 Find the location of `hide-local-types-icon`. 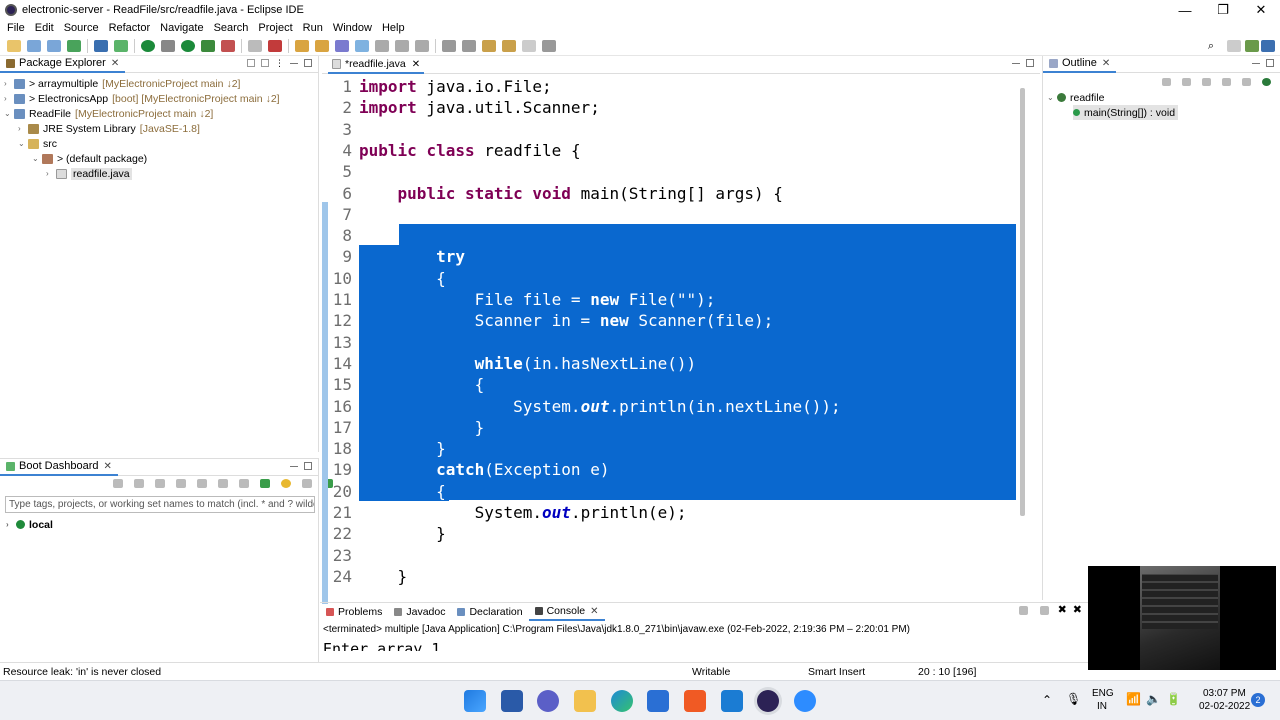

hide-local-types-icon is located at coordinates (1266, 82).